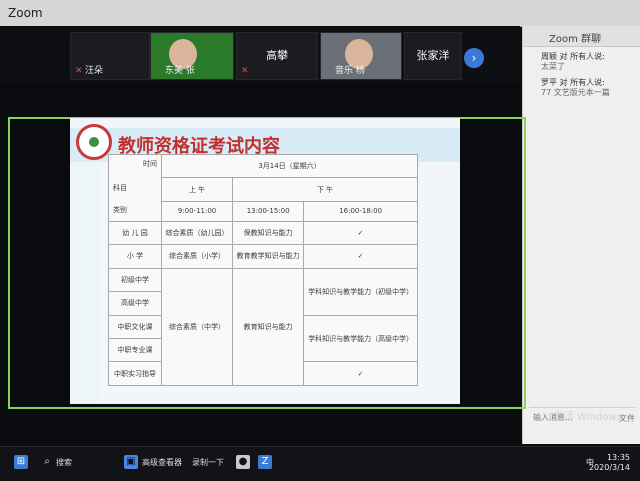  What do you see at coordinates (94, 71) in the screenshot?
I see `participant-name: 汪朵` at bounding box center [94, 71].